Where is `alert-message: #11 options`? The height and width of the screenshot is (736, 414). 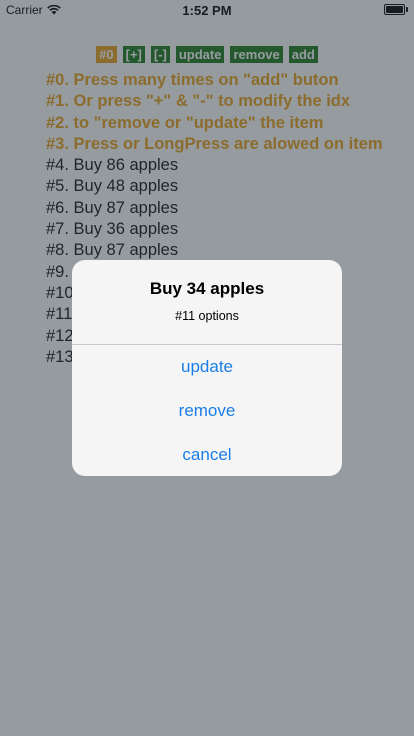 alert-message: #11 options is located at coordinates (207, 316).